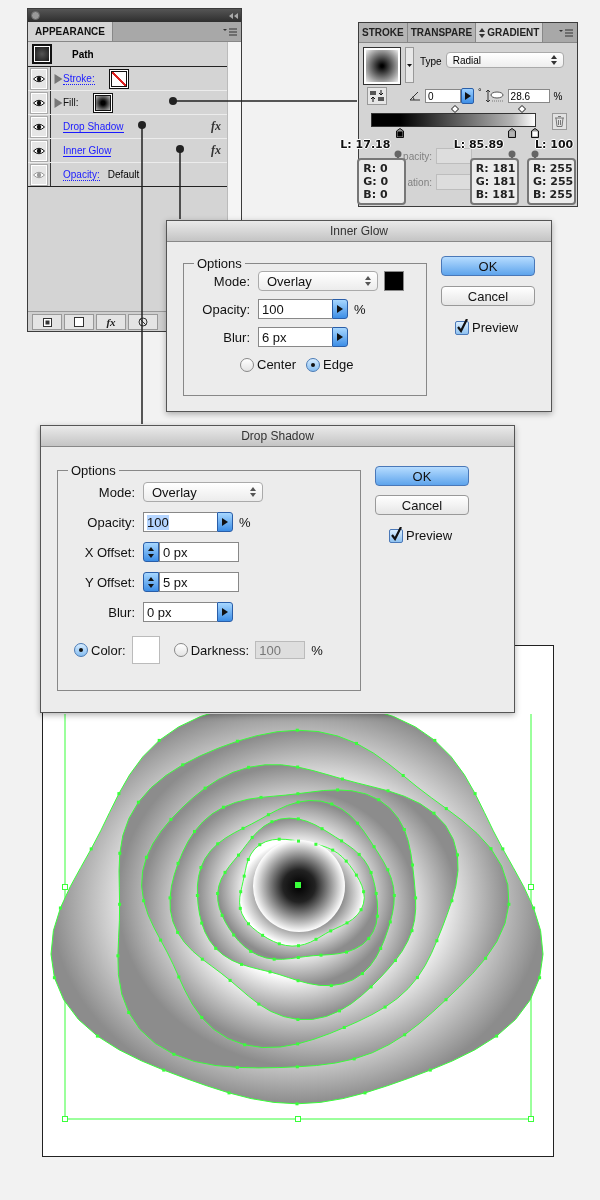  What do you see at coordinates (453, 121) in the screenshot?
I see `gradient-slider` at bounding box center [453, 121].